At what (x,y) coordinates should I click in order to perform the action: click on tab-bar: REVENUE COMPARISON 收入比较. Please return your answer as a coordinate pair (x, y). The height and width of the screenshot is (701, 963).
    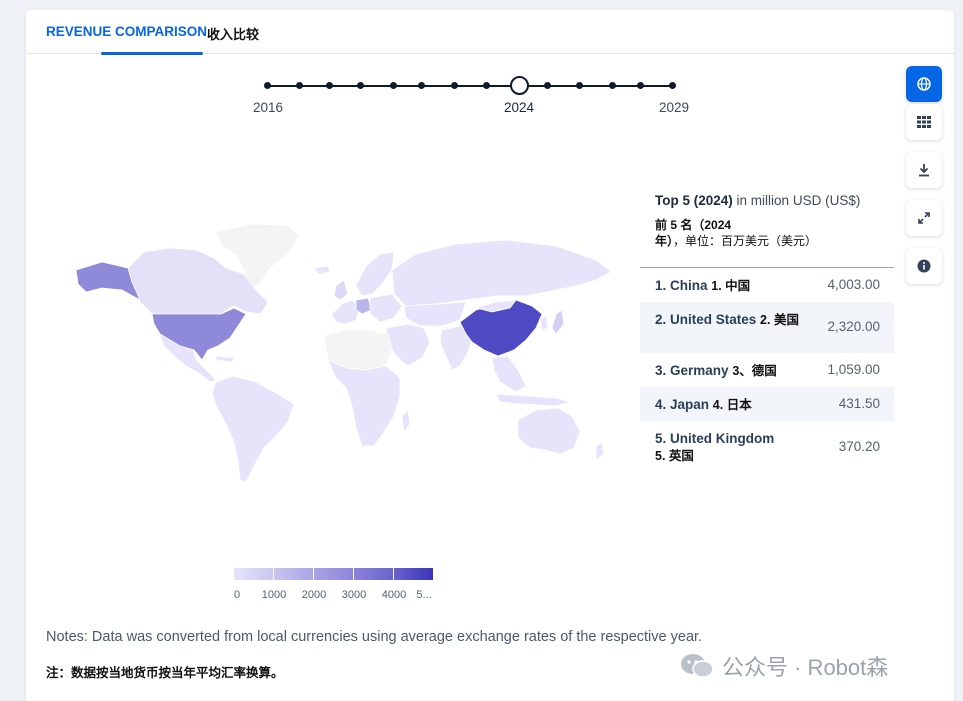
    Looking at the image, I should click on (490, 32).